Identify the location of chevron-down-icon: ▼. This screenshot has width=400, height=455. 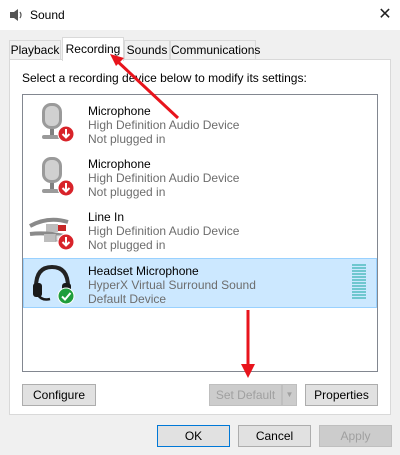
(289, 394).